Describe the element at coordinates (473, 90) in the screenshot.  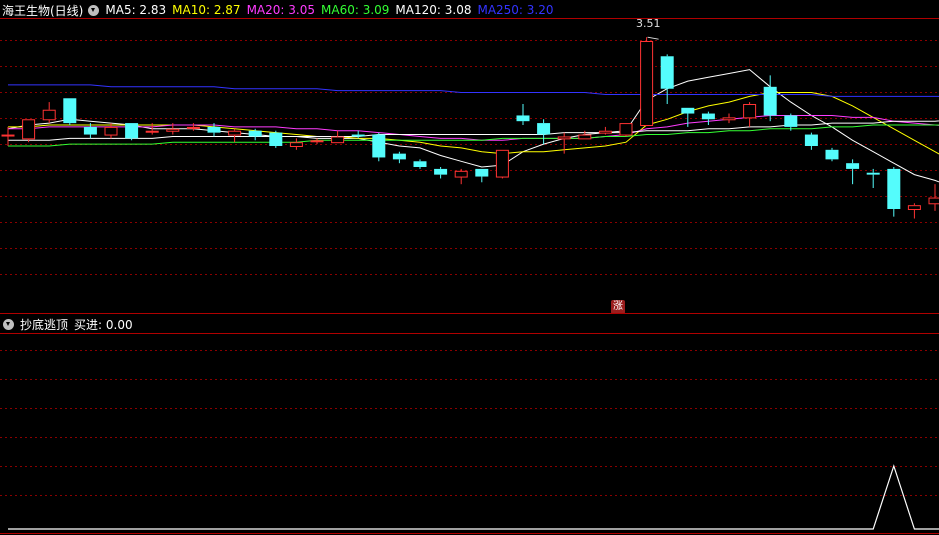
I see `ma-line-ma250` at that location.